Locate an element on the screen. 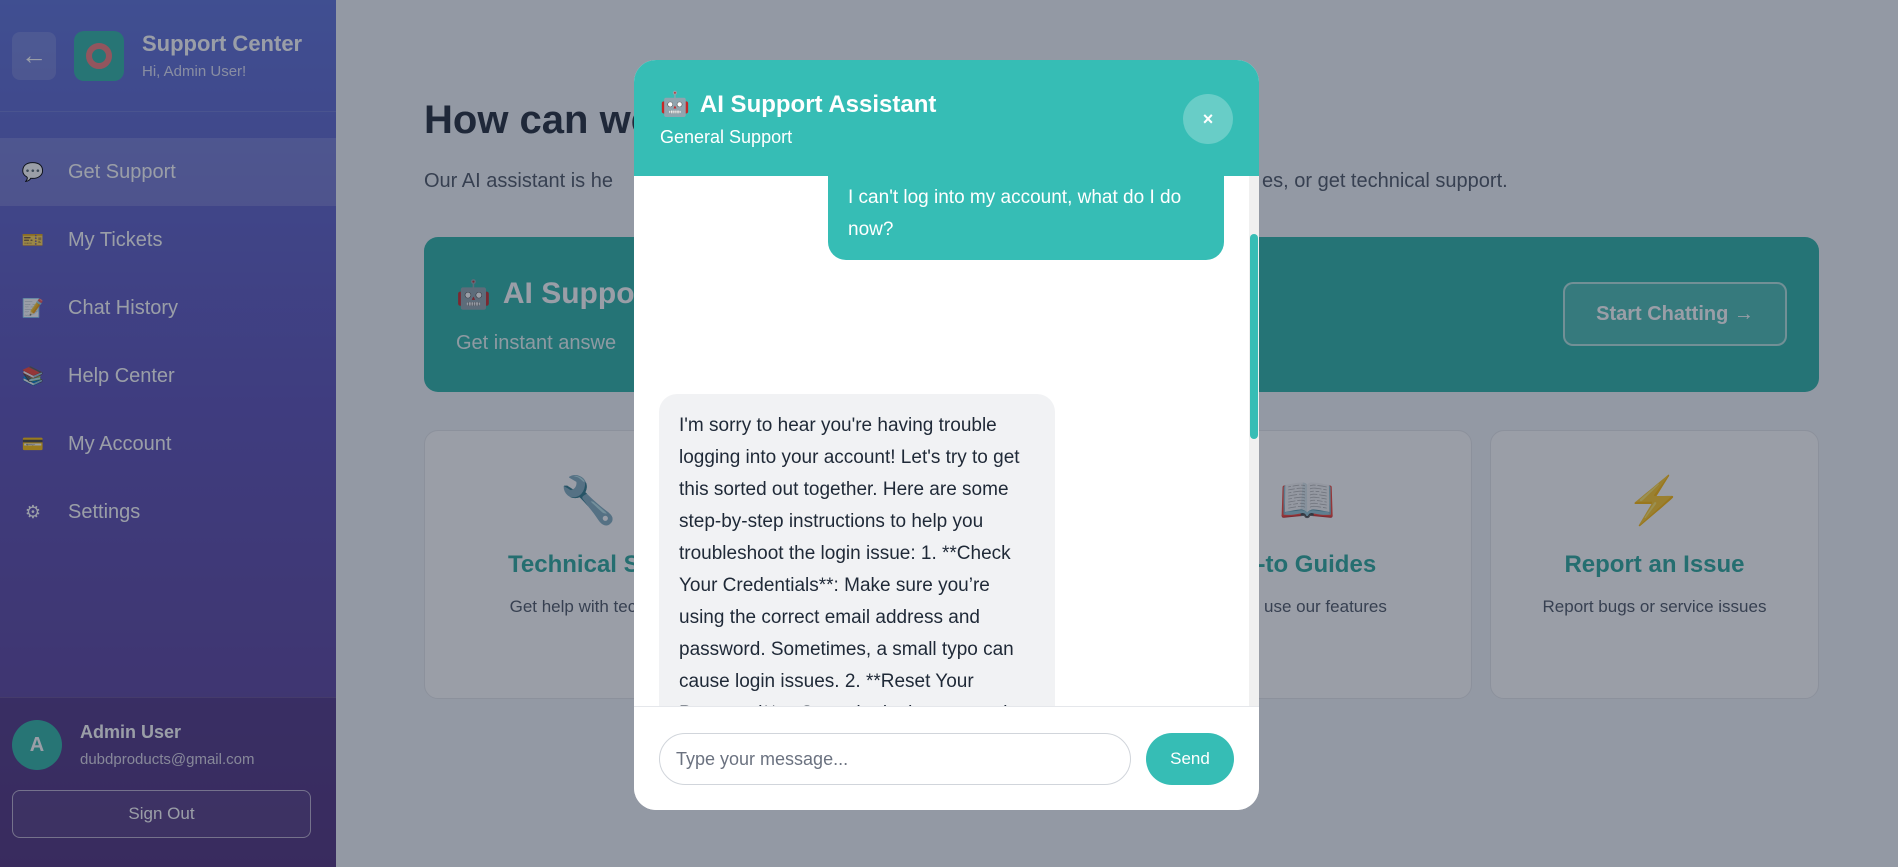  close-icon: × is located at coordinates (1208, 118).